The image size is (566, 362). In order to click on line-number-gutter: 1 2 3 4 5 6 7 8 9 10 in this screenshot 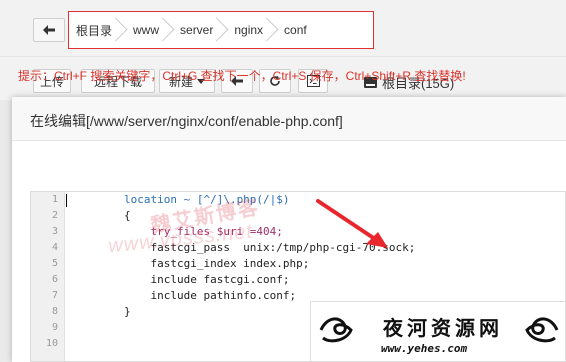, I will do `click(48, 276)`.